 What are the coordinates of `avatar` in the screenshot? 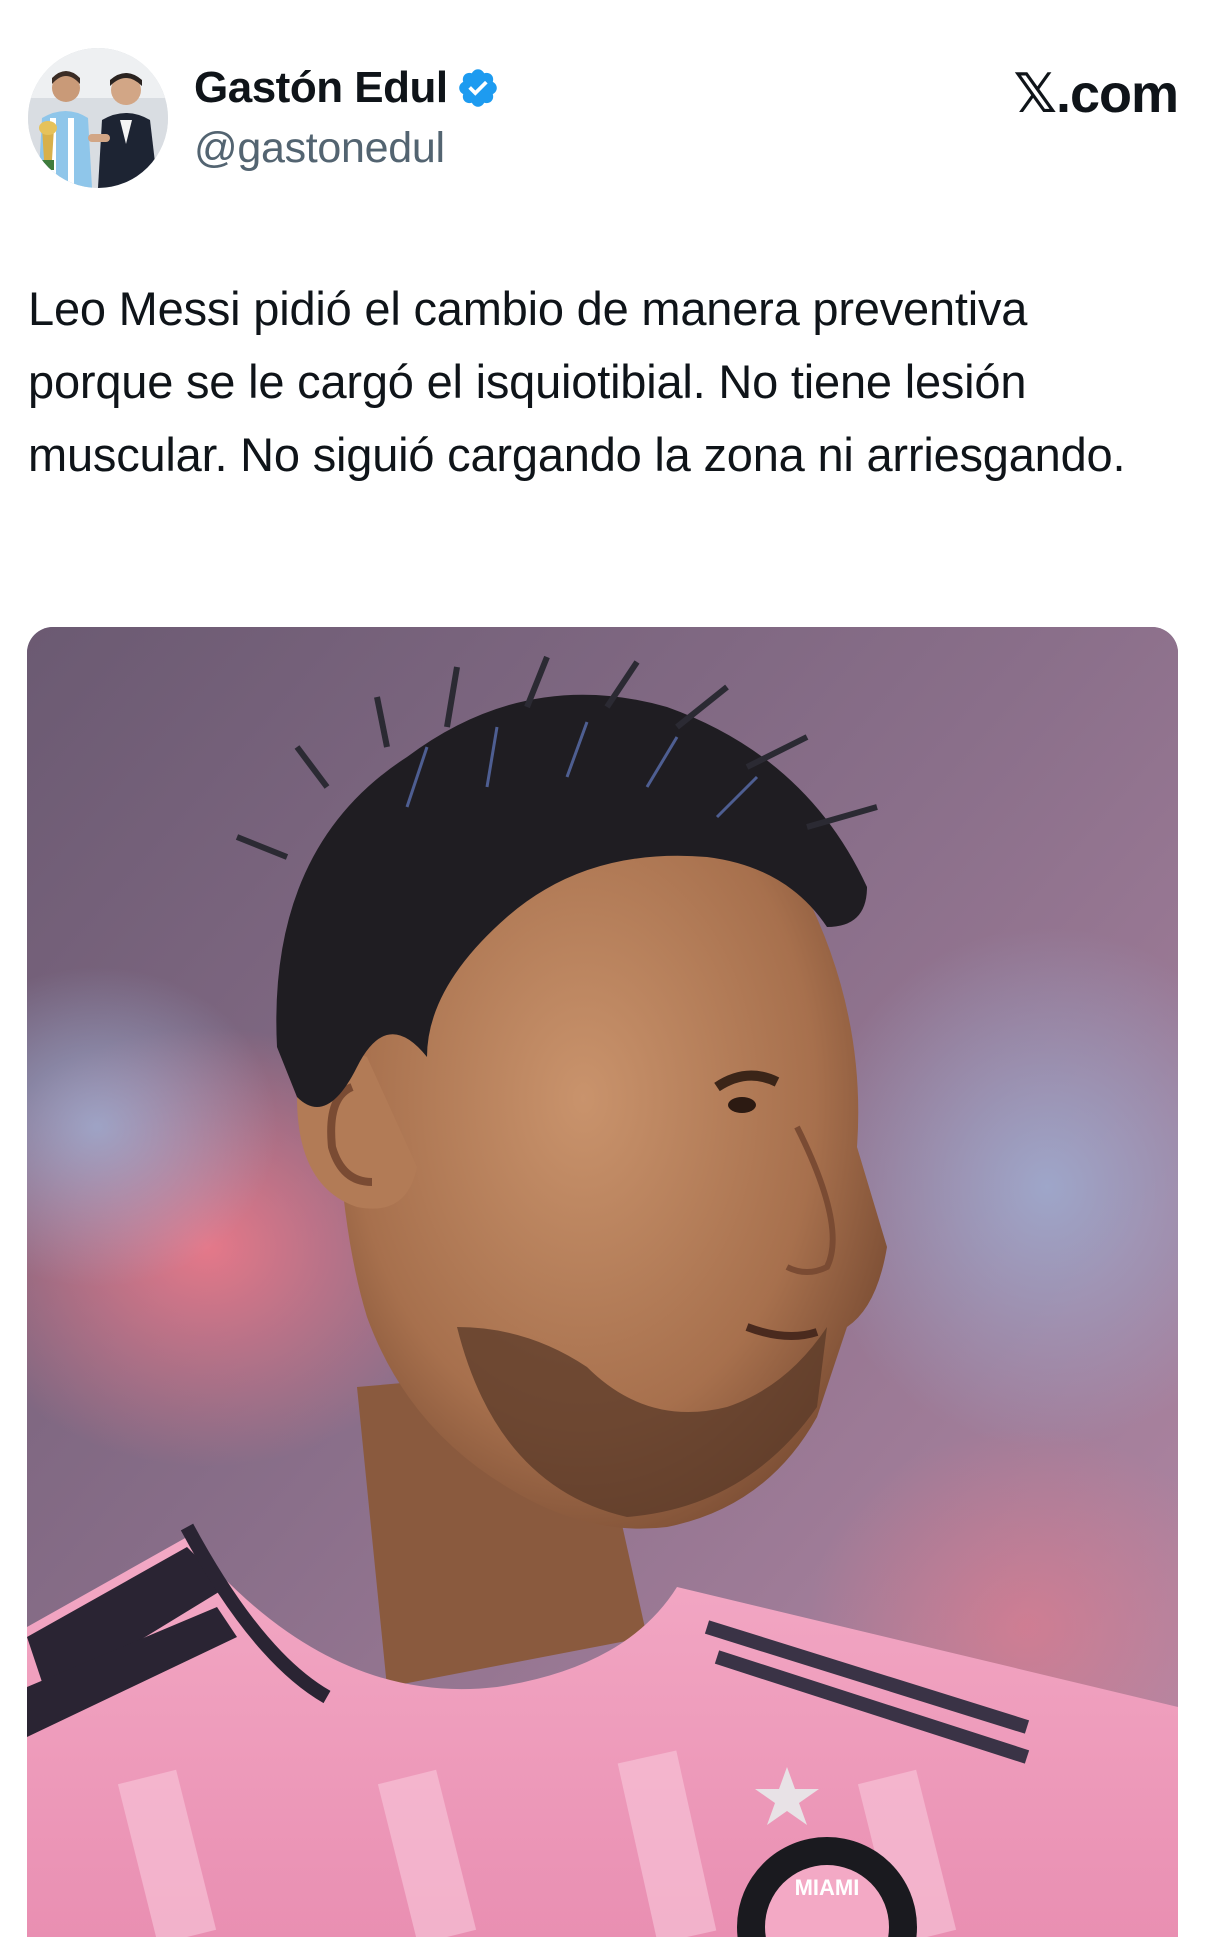 It's located at (98, 118).